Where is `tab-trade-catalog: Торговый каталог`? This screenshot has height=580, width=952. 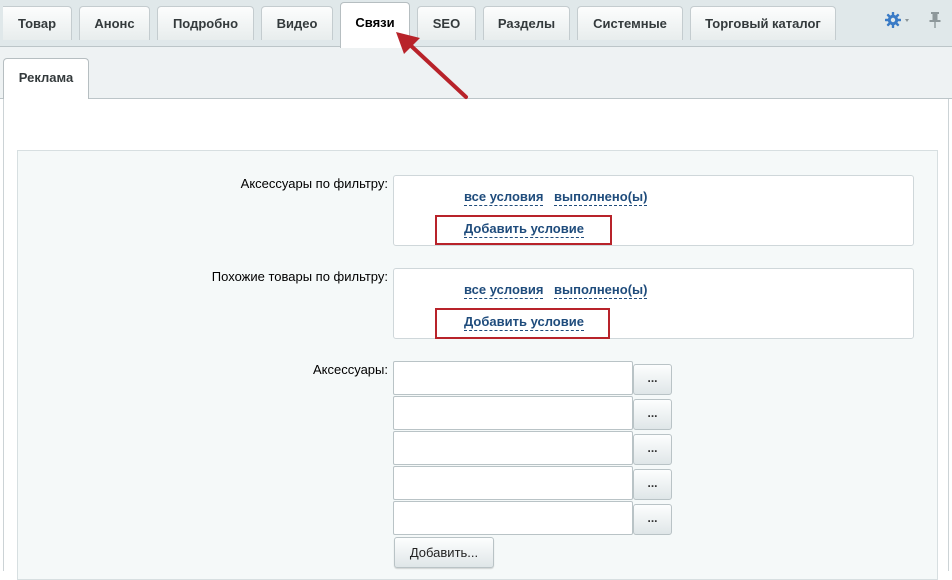 tab-trade-catalog: Торговый каталог is located at coordinates (763, 23).